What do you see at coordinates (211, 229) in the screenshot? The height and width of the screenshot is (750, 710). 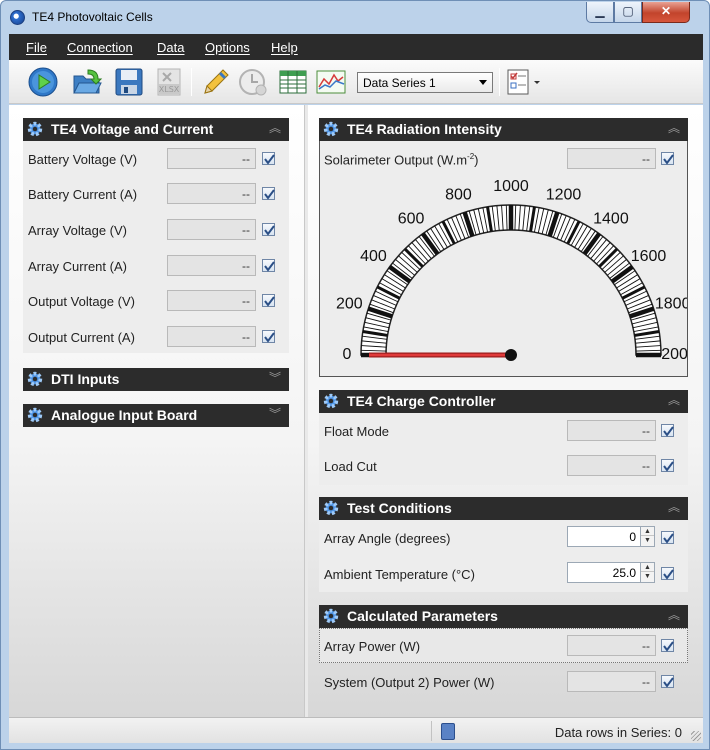 I see `array-voltage-value: --` at bounding box center [211, 229].